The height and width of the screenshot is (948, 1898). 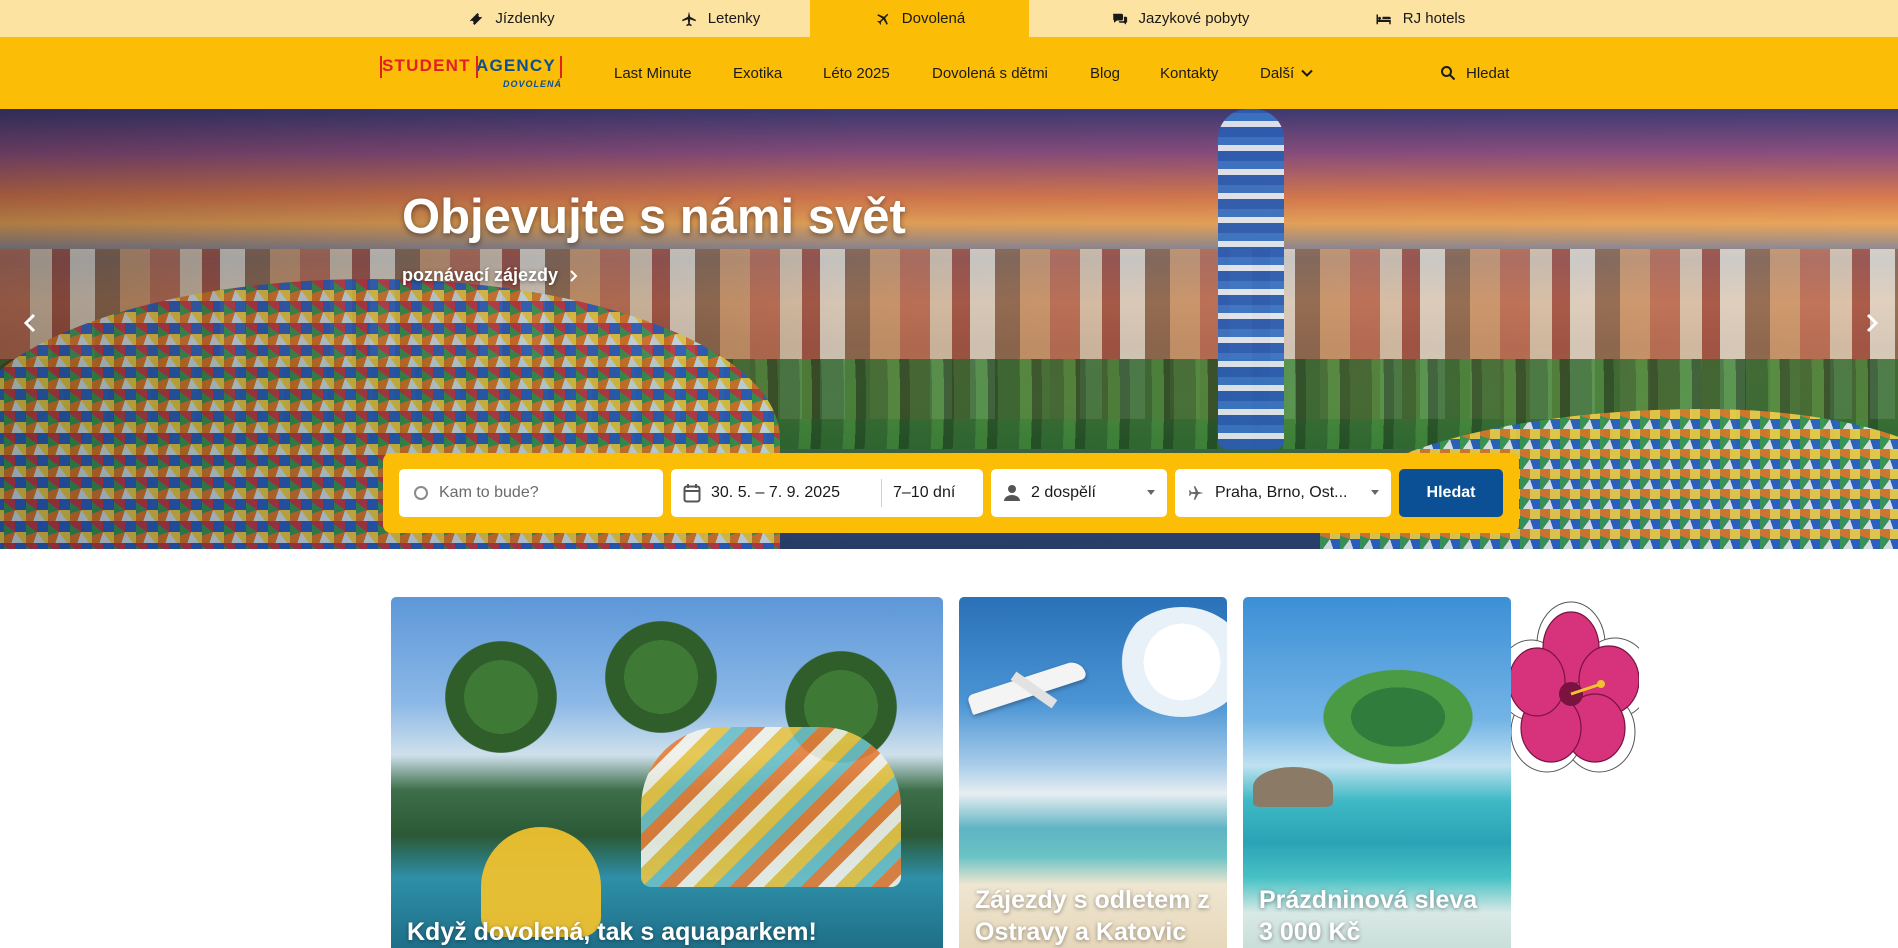 I want to click on caption-line: 3 000 Kč, so click(x=1310, y=932).